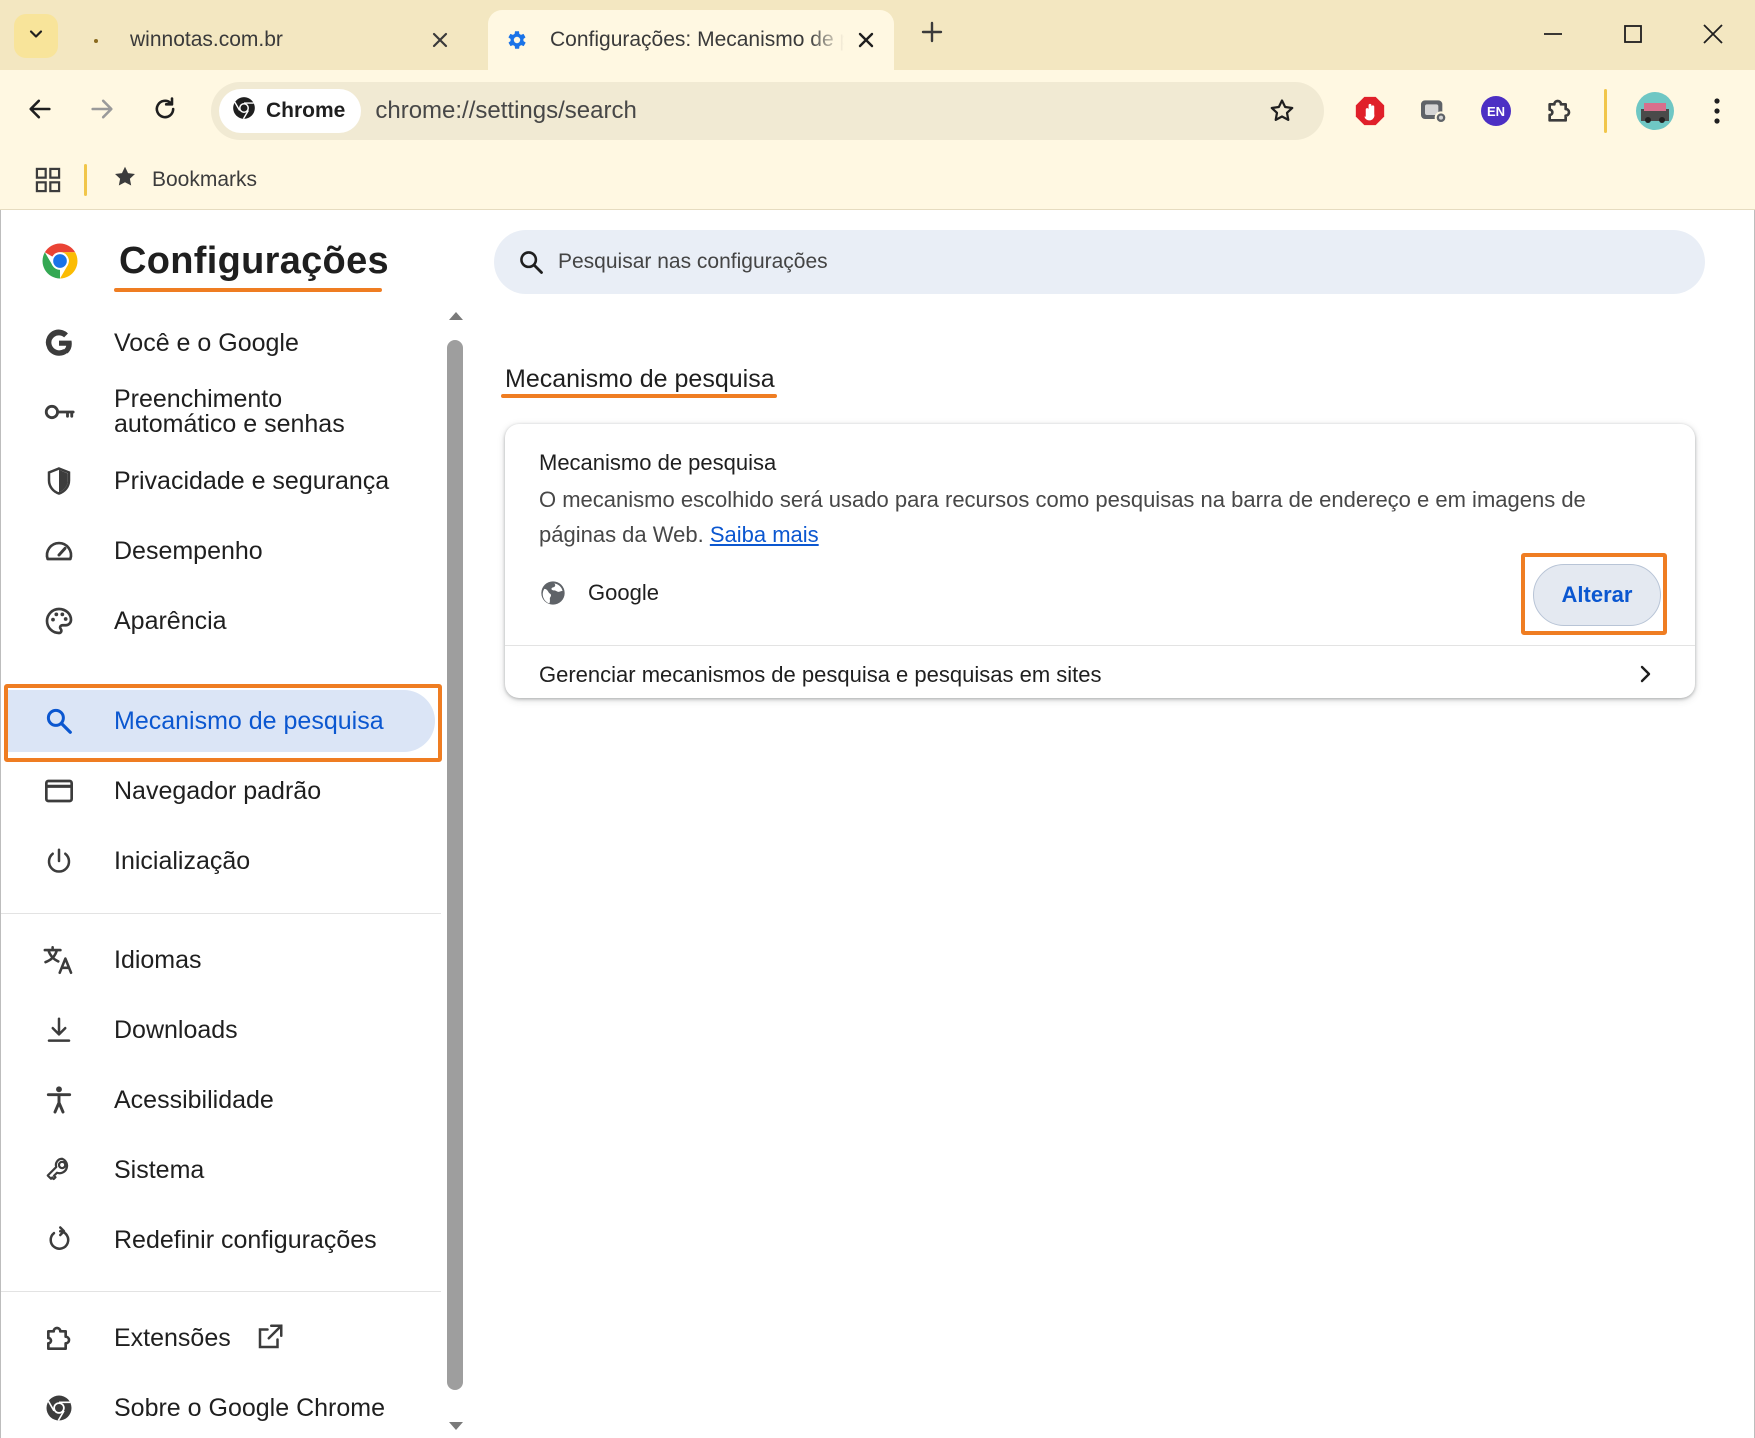 This screenshot has height=1438, width=1755. I want to click on download-icon, so click(59, 1030).